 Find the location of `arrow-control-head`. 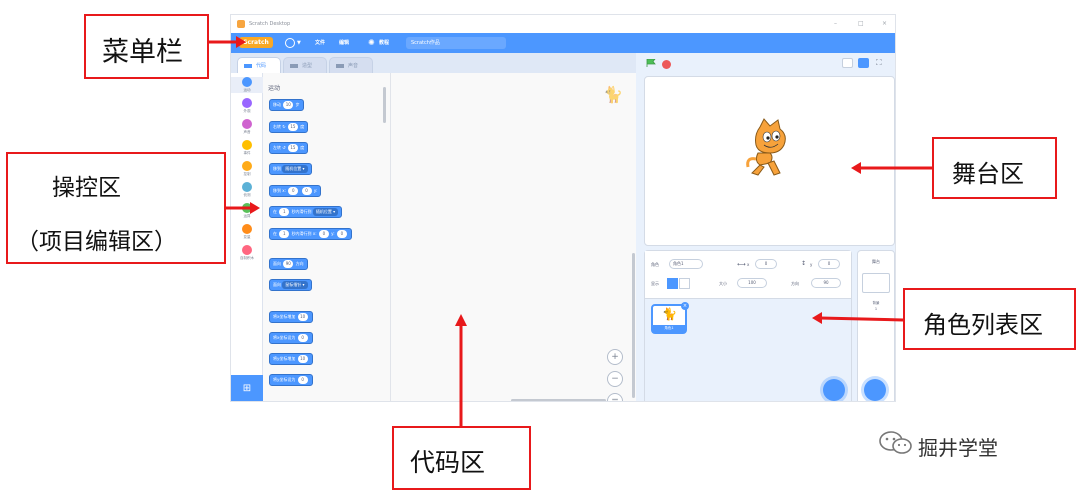

arrow-control-head is located at coordinates (255, 208).